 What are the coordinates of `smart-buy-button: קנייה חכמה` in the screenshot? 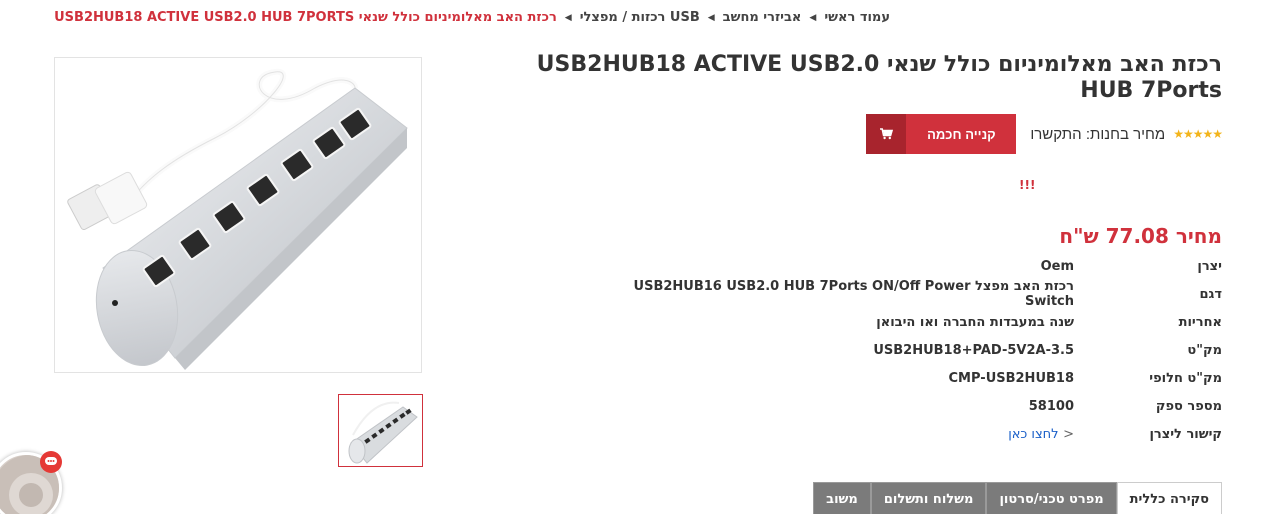 It's located at (941, 134).